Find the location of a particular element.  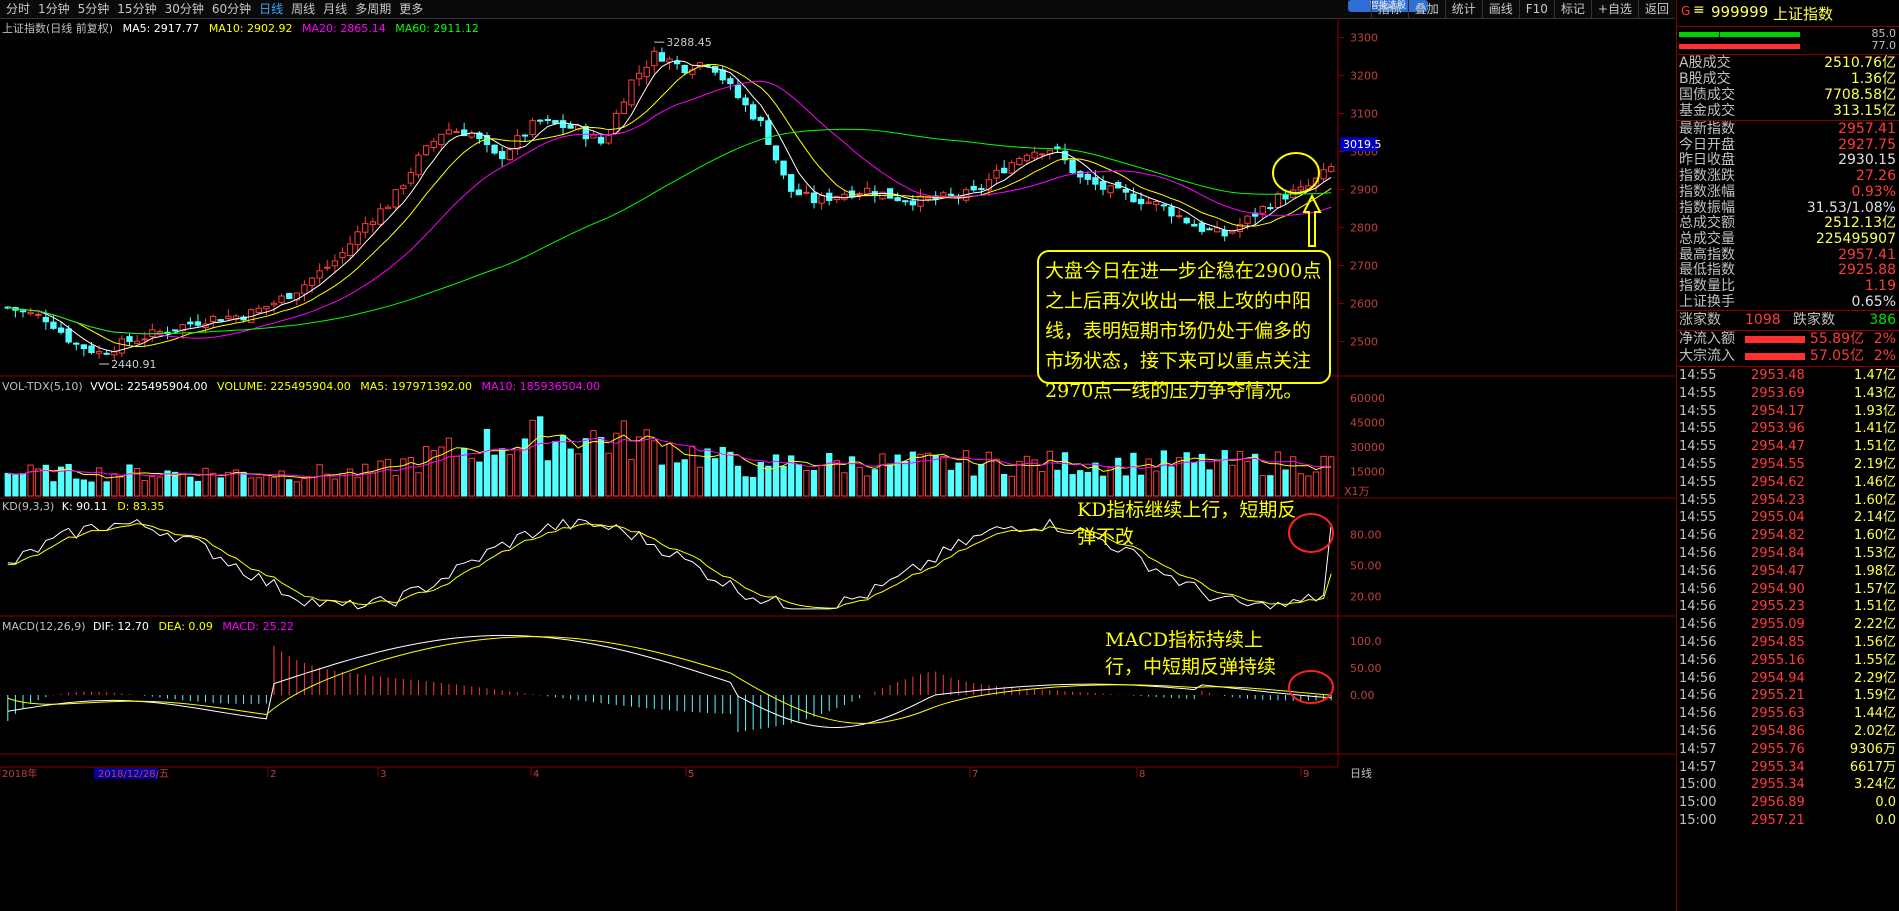

tool-button-0: 指标 is located at coordinates (1389, 9).